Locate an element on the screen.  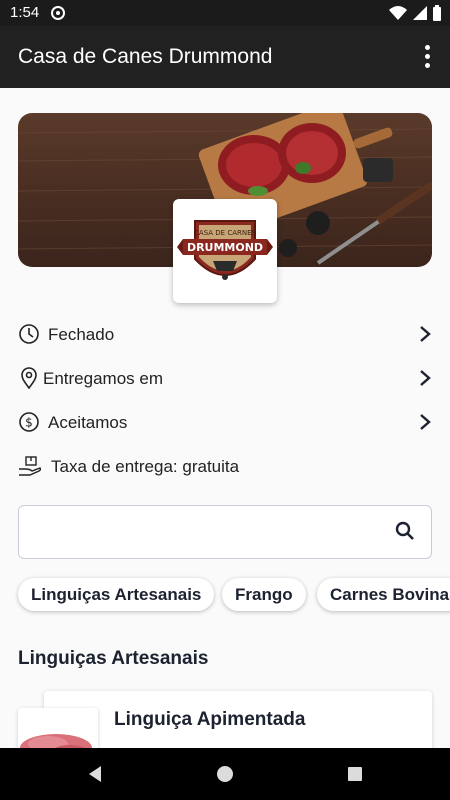
dollar-icon: $ is located at coordinates (29, 422).